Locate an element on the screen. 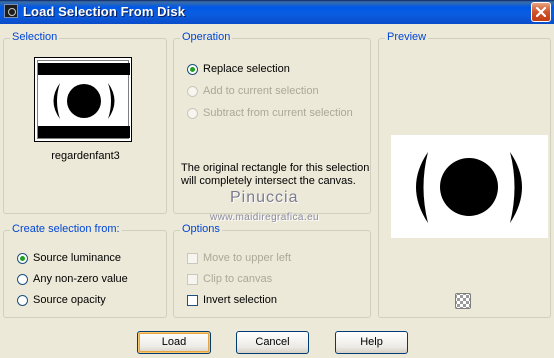  any-non-zero-label: Any non-zero value is located at coordinates (80, 279).